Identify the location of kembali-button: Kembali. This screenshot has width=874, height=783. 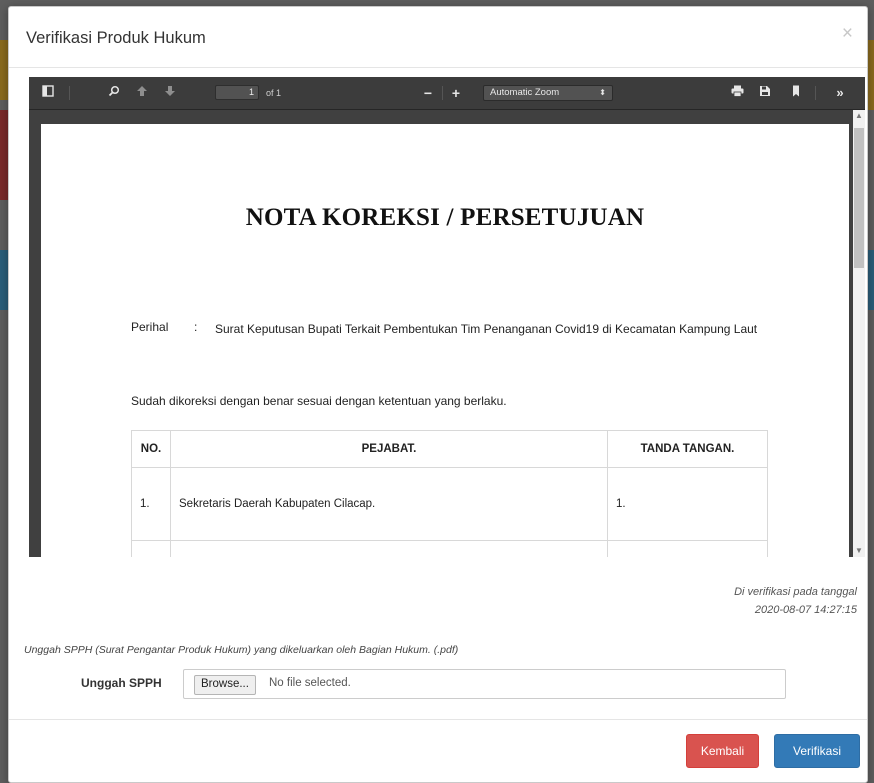
(722, 751).